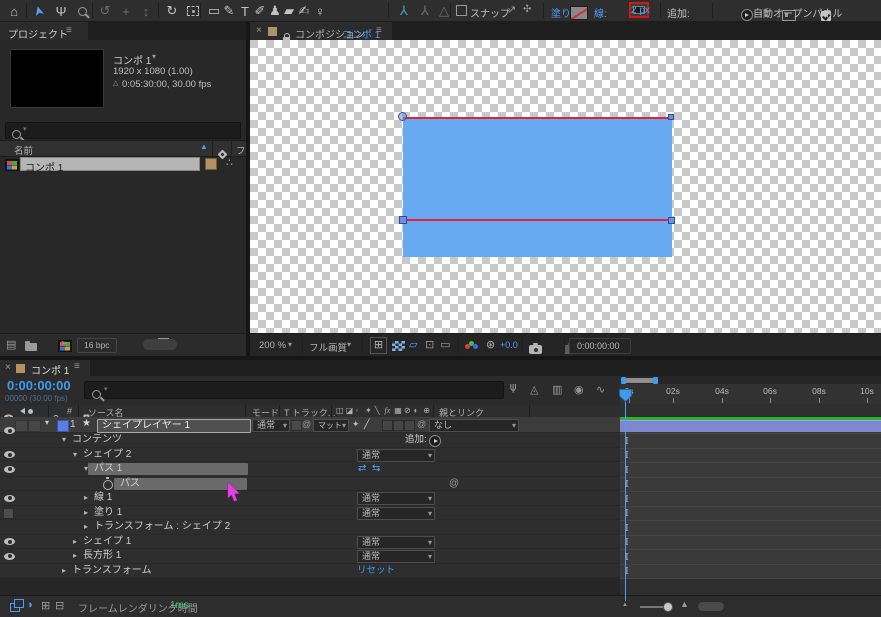 The image size is (881, 617). What do you see at coordinates (600, 12) in the screenshot?
I see `stroke-label: 線:` at bounding box center [600, 12].